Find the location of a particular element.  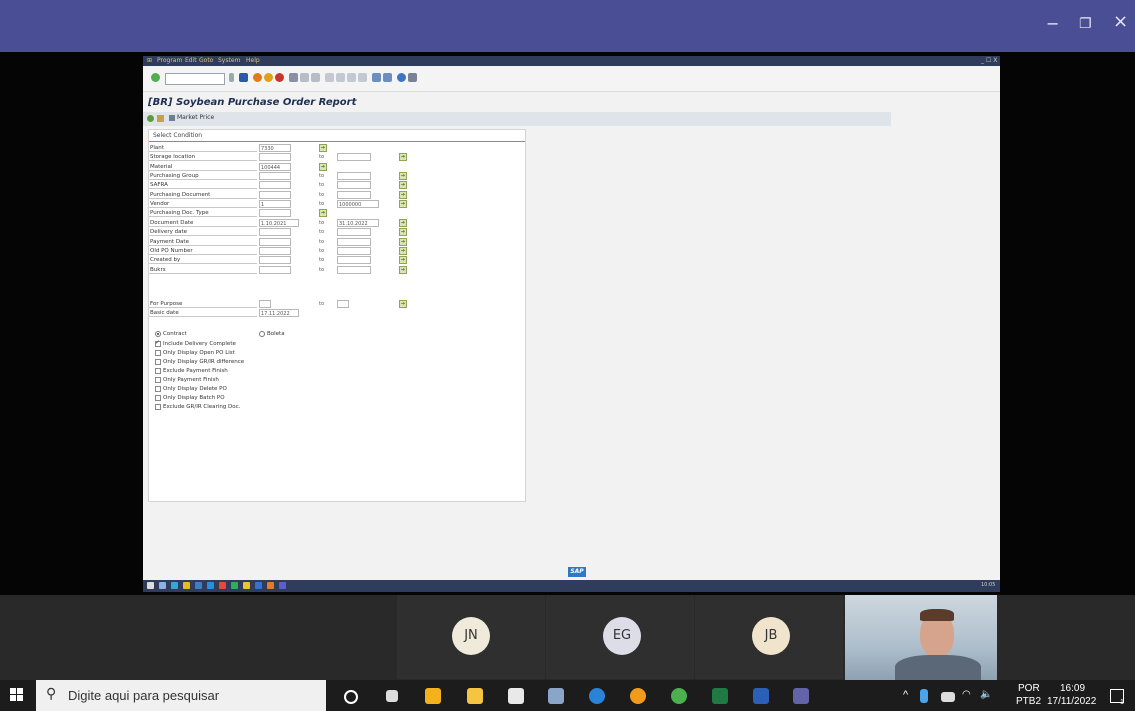

shortcut-icon is located at coordinates (387, 77).